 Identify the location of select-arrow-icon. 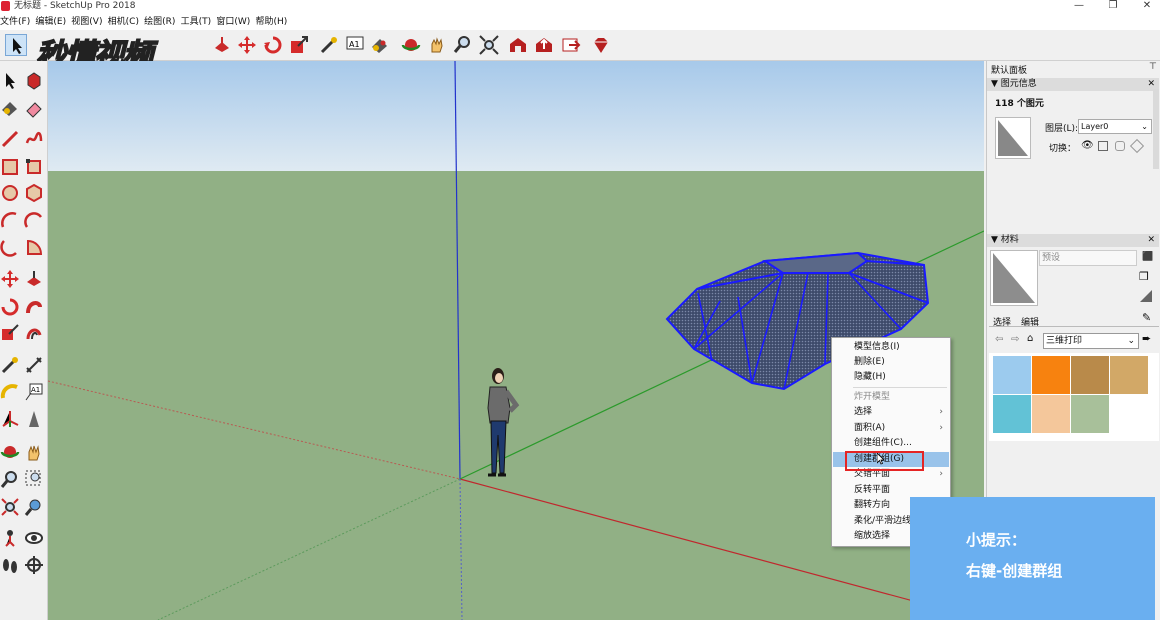
(10, 81).